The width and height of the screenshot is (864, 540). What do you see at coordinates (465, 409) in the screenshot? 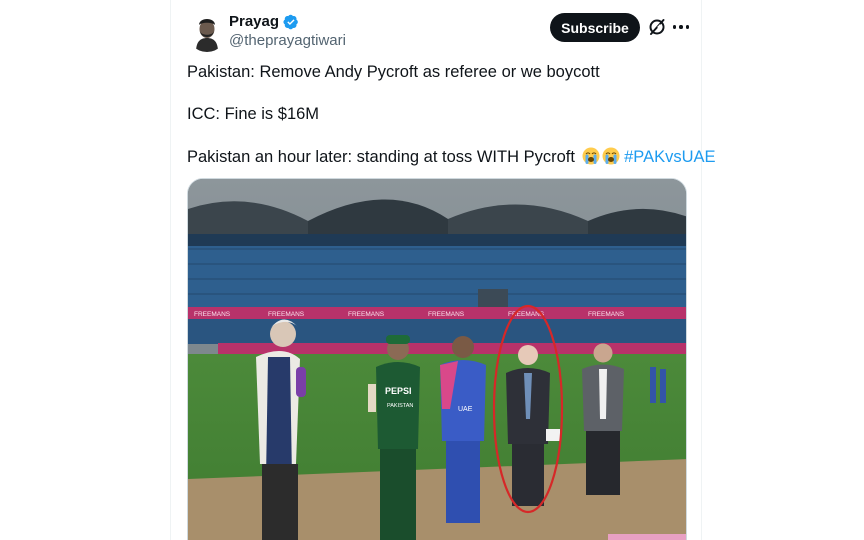
I see `shirt-team-text: UAE` at bounding box center [465, 409].